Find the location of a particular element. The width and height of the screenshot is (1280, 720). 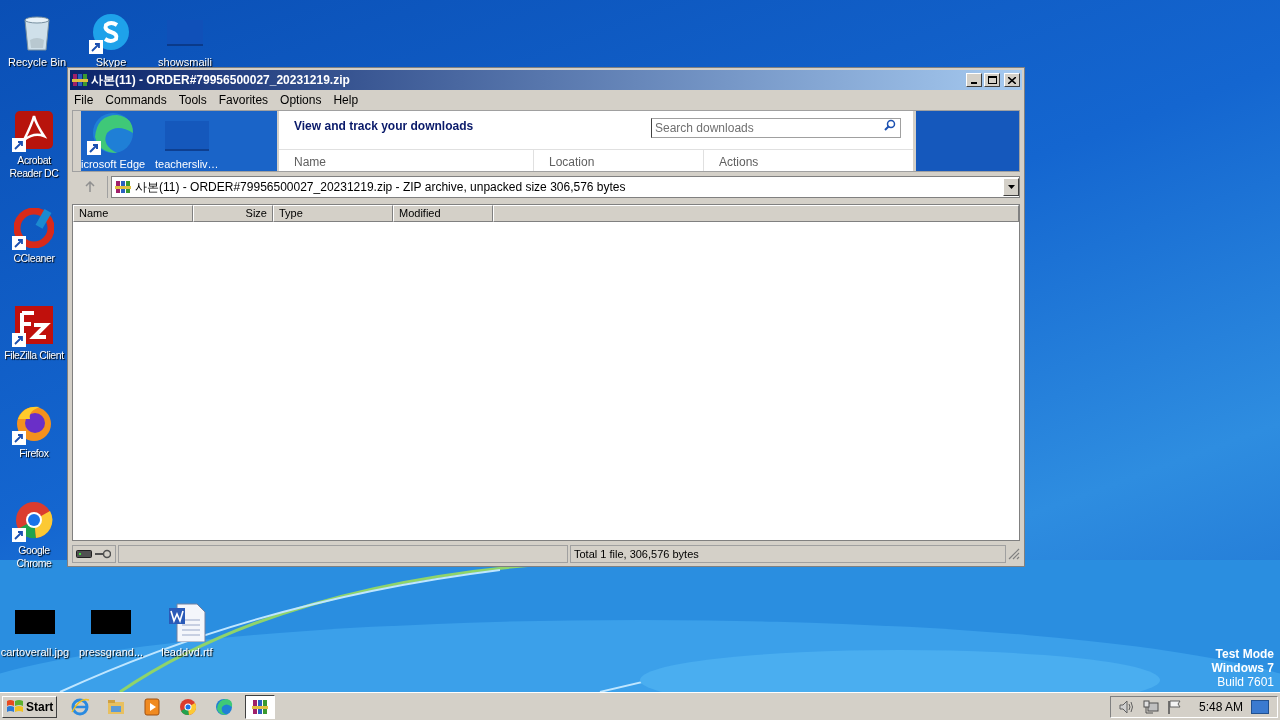

column-header: Actions is located at coordinates (808, 160).